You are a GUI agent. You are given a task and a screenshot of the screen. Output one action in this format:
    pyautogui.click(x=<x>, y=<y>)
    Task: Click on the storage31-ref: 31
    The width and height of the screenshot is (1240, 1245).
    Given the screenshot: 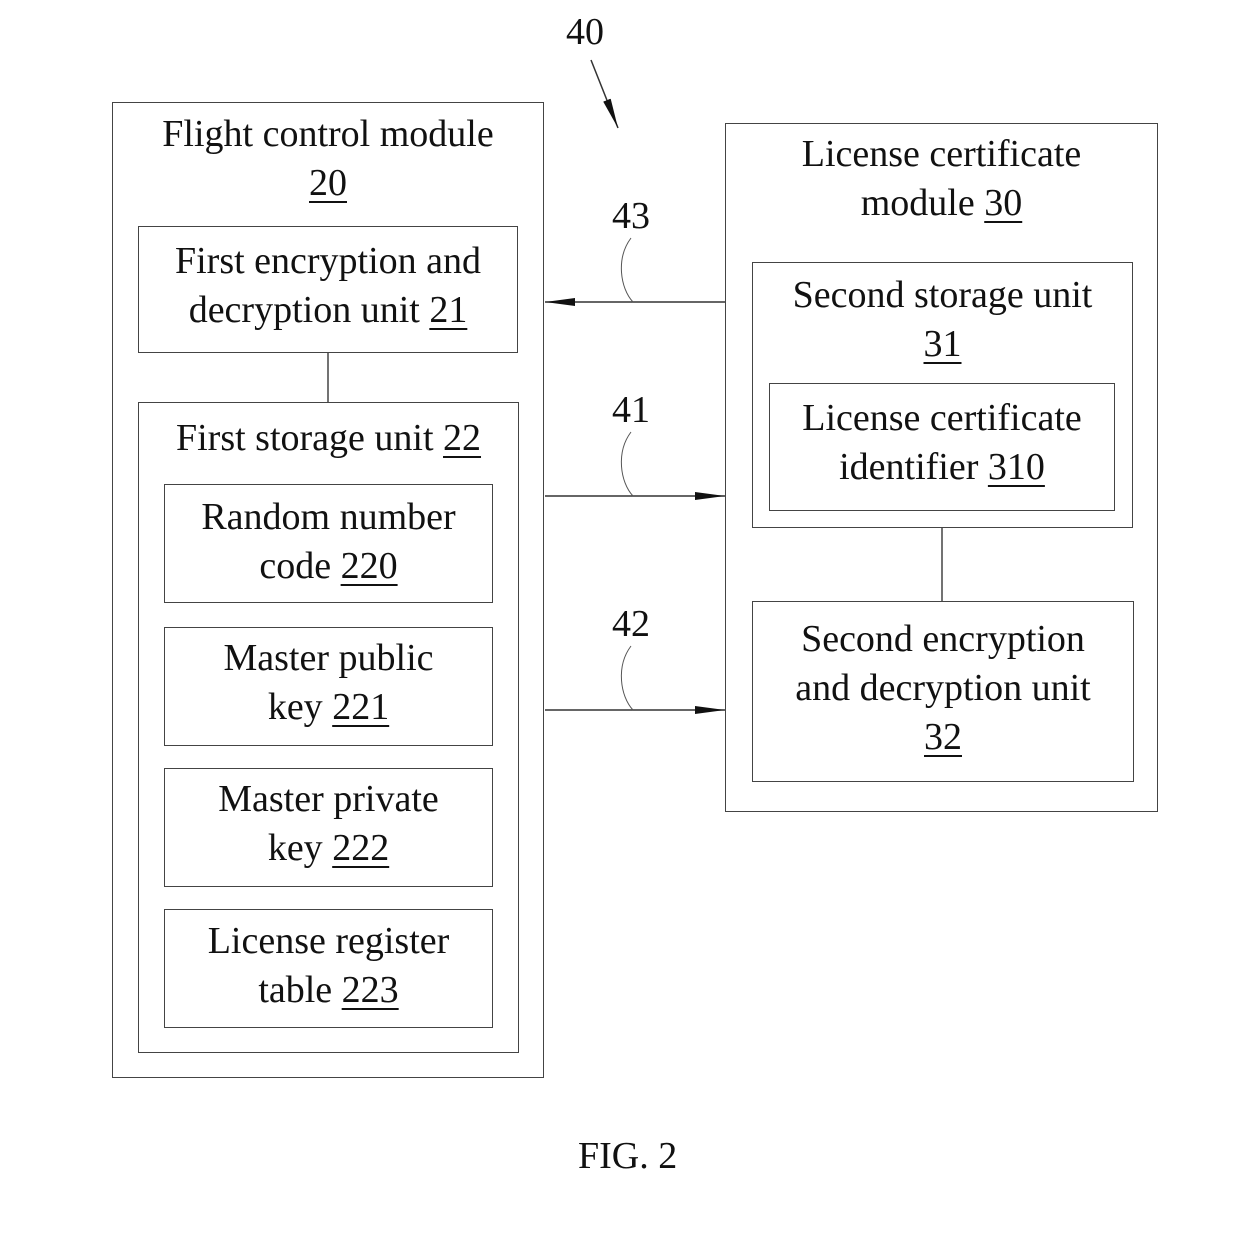 What is the action you would take?
    pyautogui.click(x=942, y=344)
    